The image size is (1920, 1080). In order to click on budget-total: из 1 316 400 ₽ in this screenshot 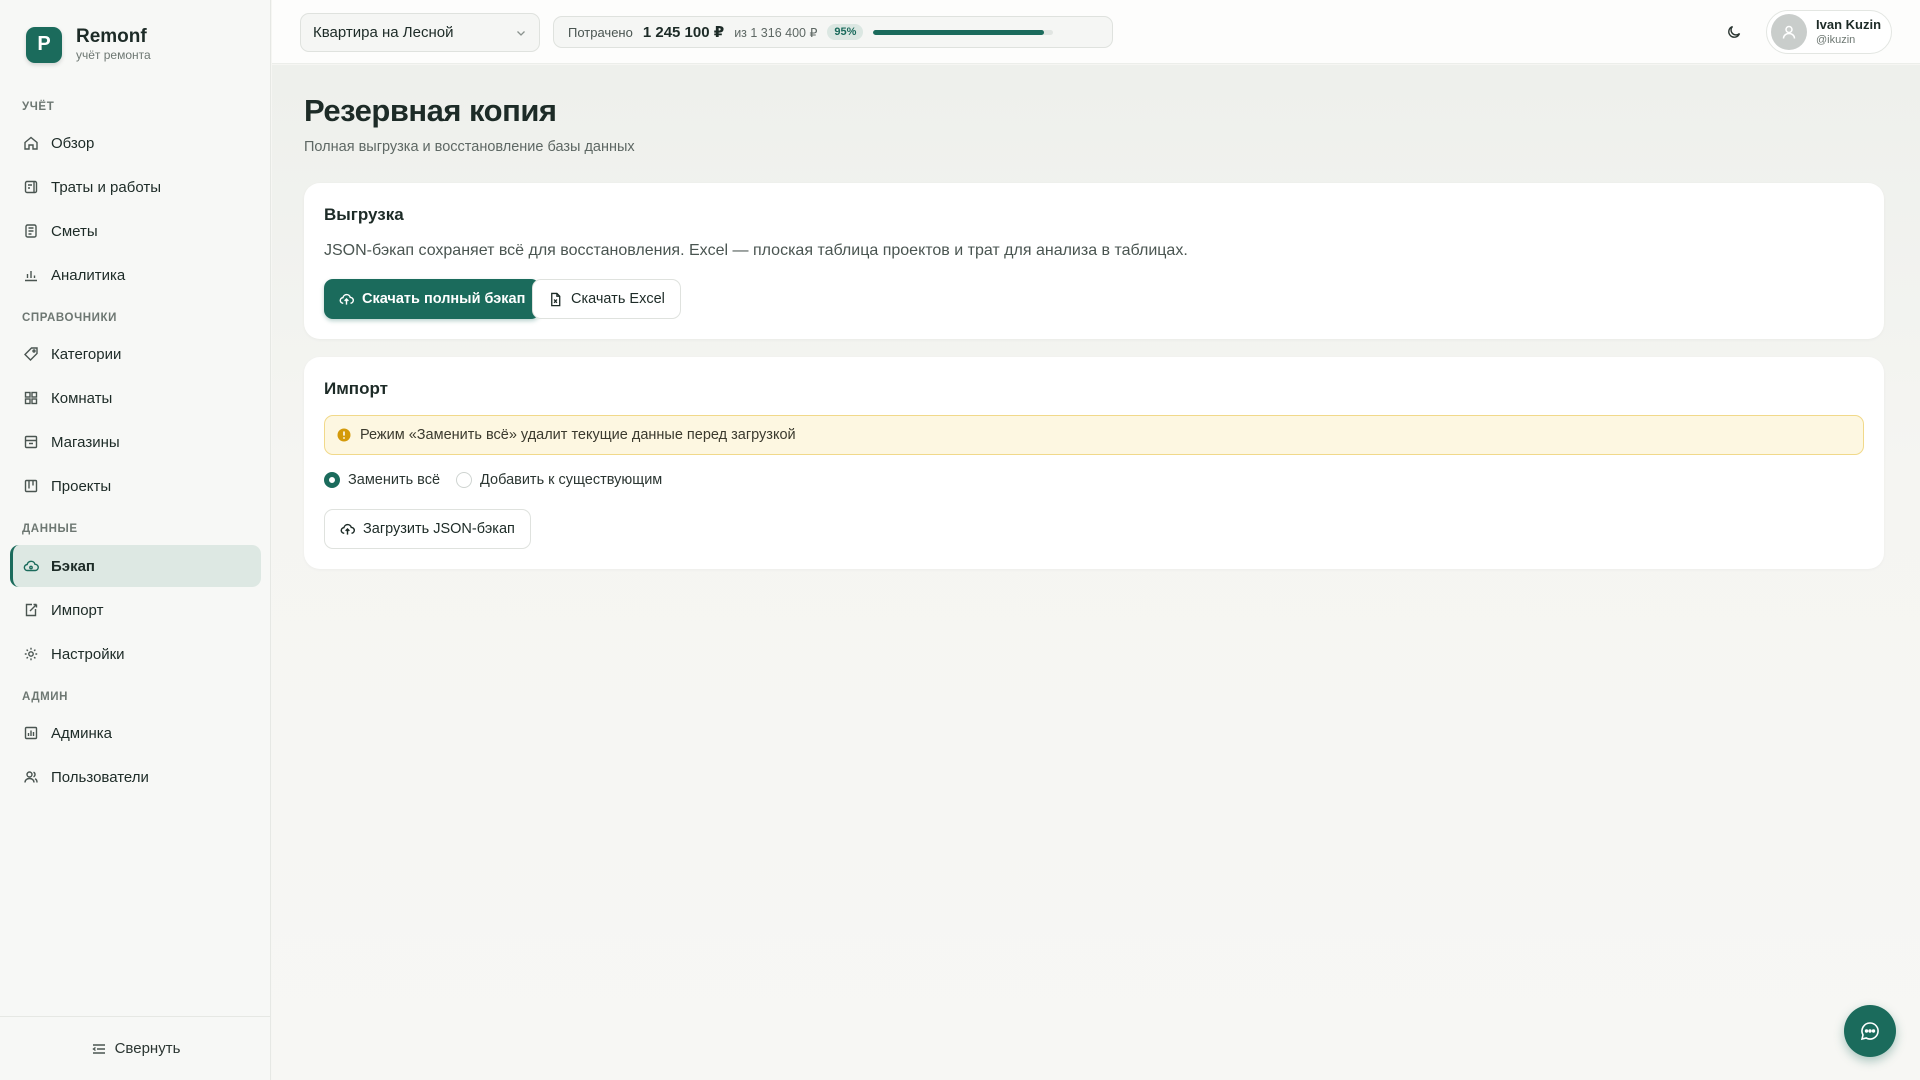, I will do `click(776, 32)`.